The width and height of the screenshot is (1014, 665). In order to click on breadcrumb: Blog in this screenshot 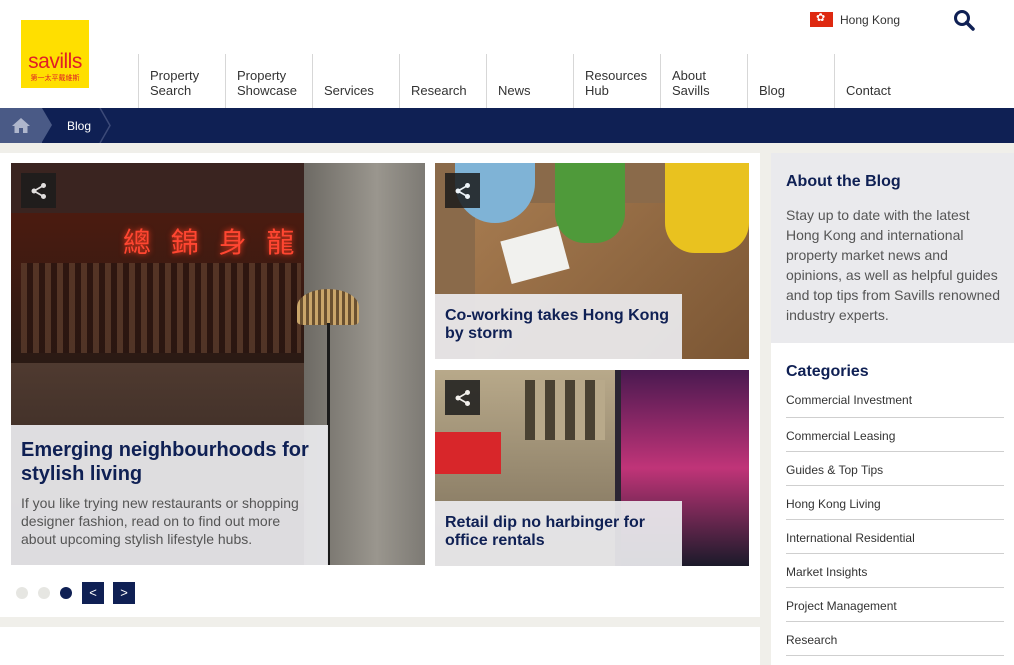, I will do `click(507, 125)`.